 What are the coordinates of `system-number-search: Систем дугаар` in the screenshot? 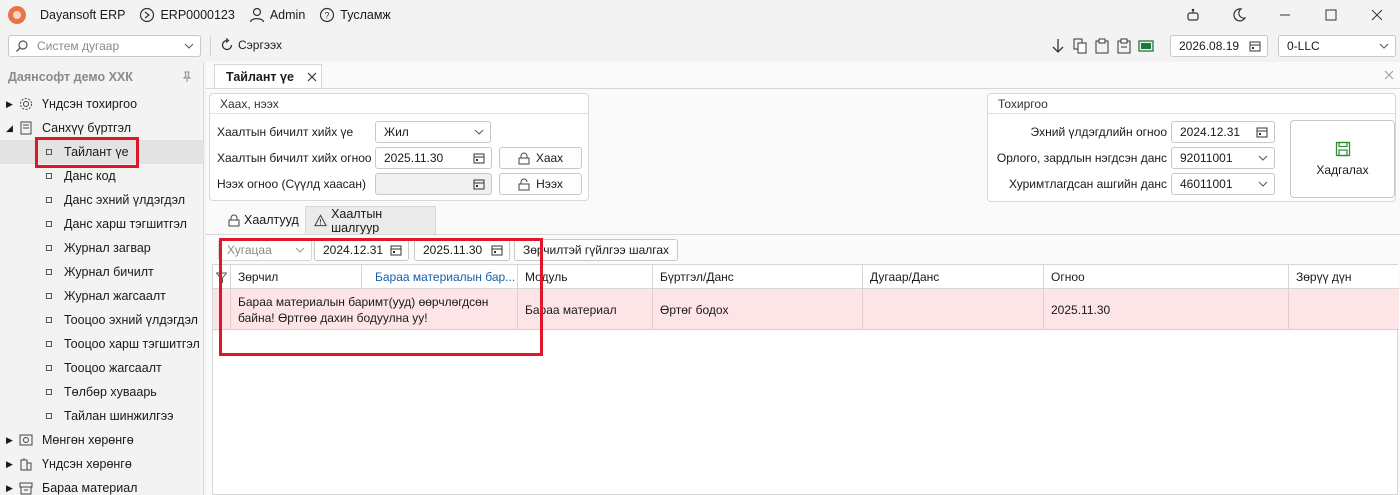 It's located at (104, 46).